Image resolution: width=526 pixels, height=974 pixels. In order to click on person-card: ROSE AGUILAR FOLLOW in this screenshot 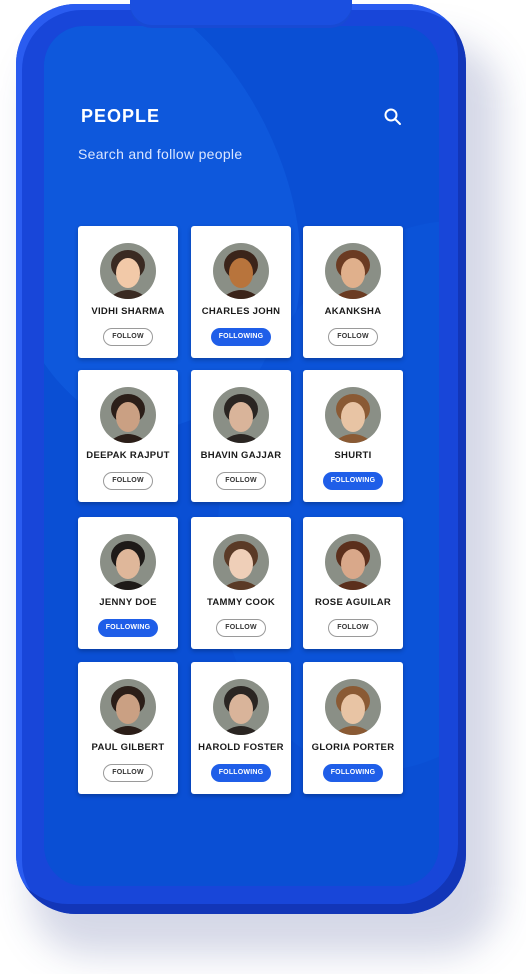, I will do `click(353, 583)`.